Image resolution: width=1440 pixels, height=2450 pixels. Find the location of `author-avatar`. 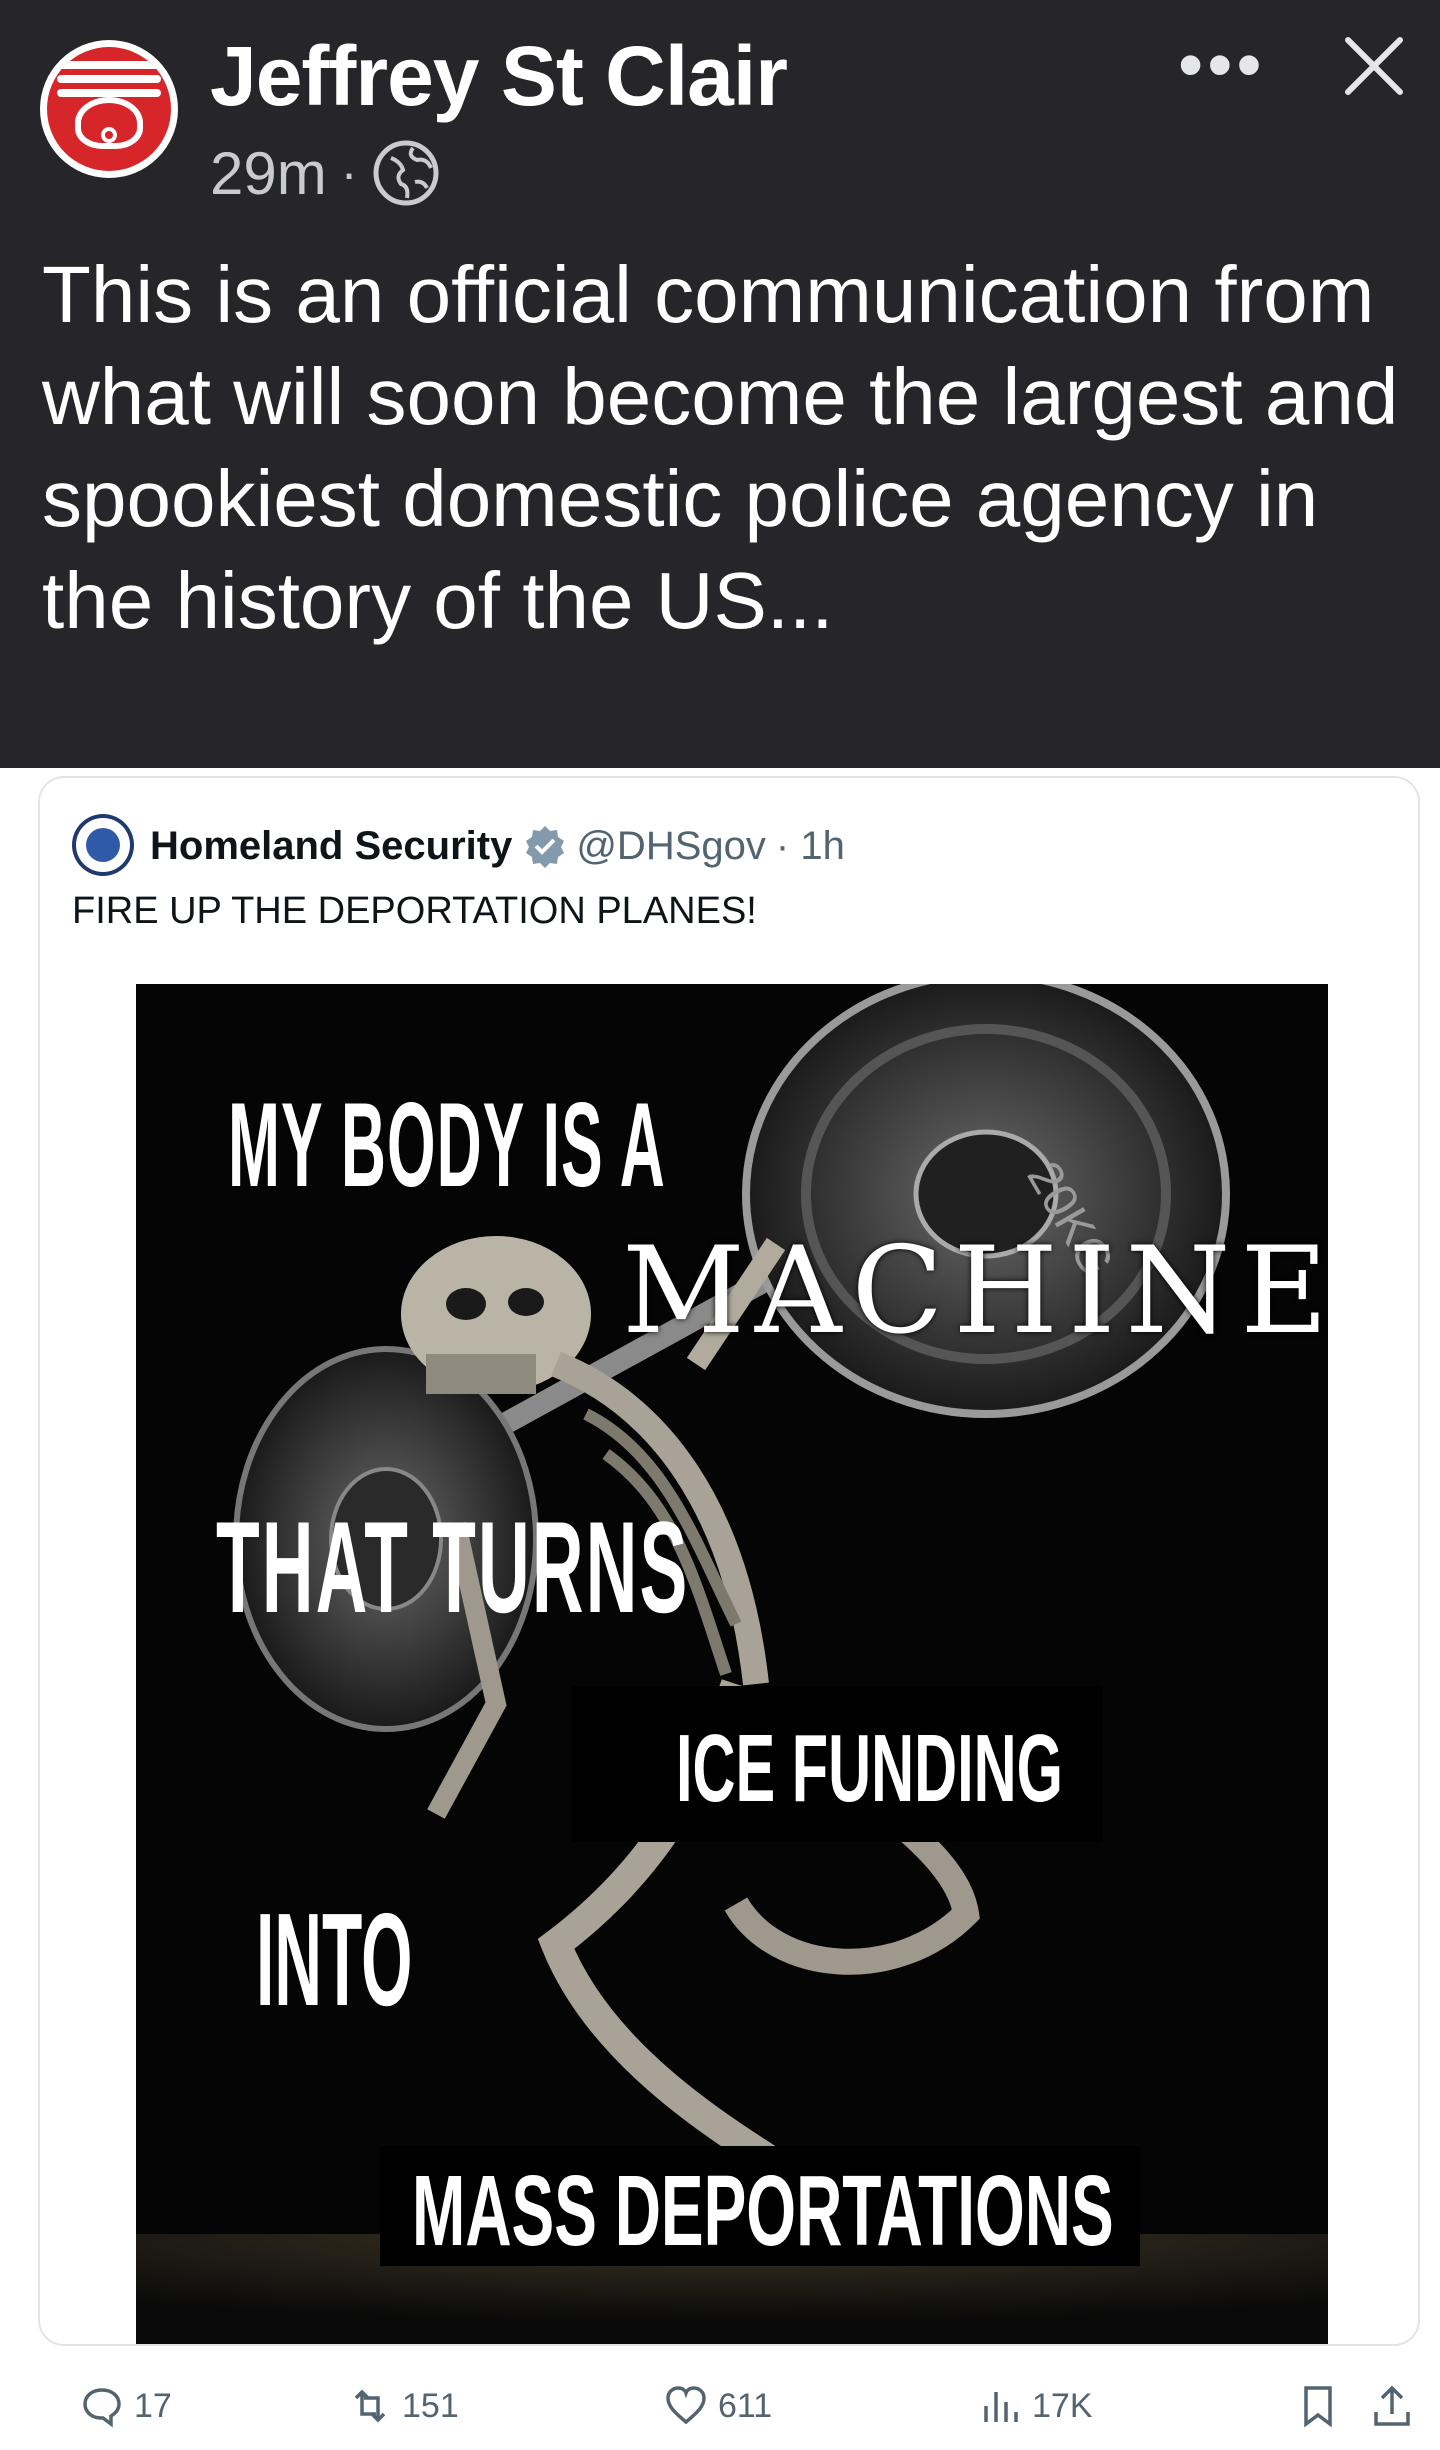

author-avatar is located at coordinates (109, 109).